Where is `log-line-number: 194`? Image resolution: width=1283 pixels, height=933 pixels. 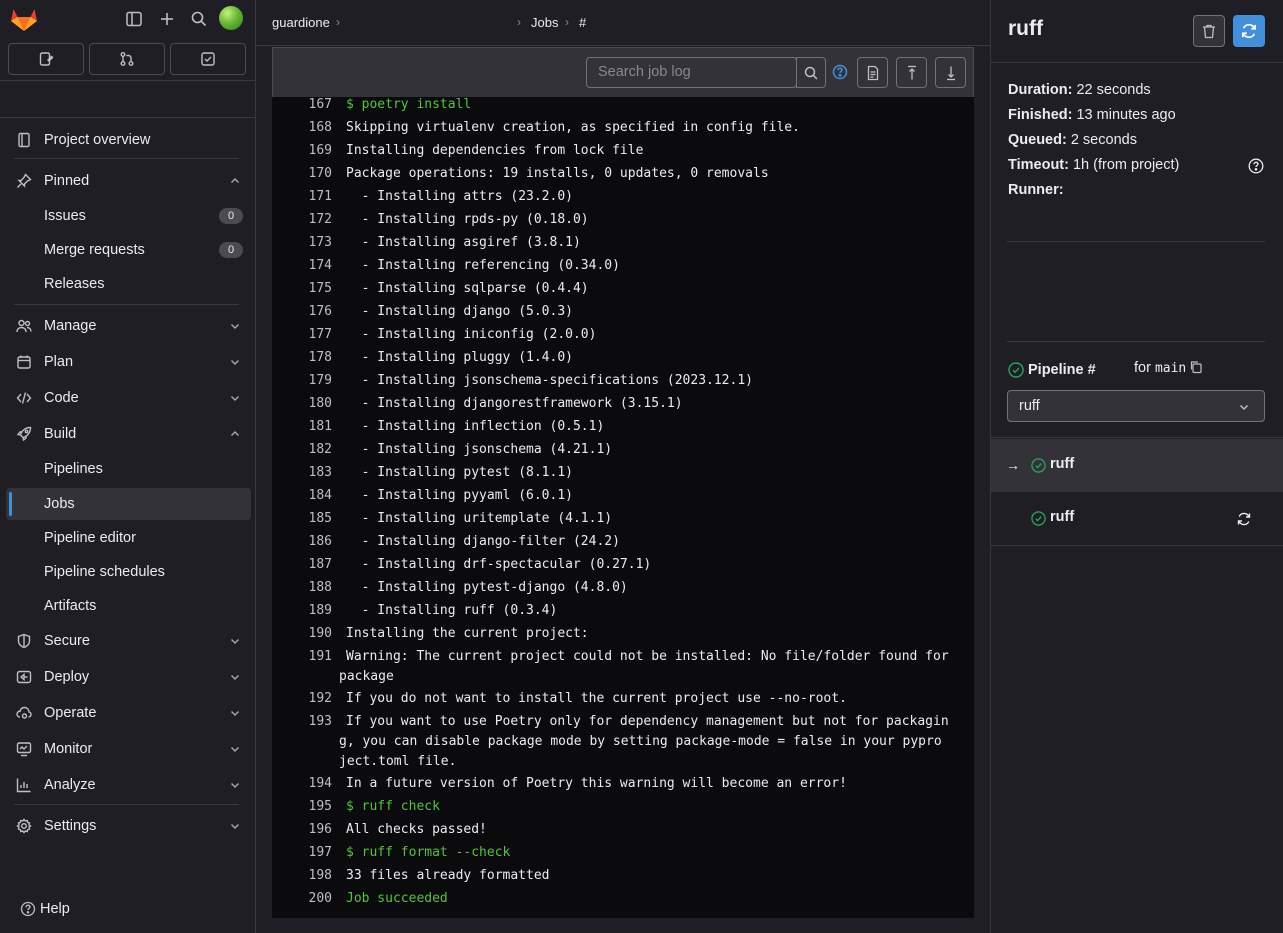 log-line-number: 194 is located at coordinates (302, 784).